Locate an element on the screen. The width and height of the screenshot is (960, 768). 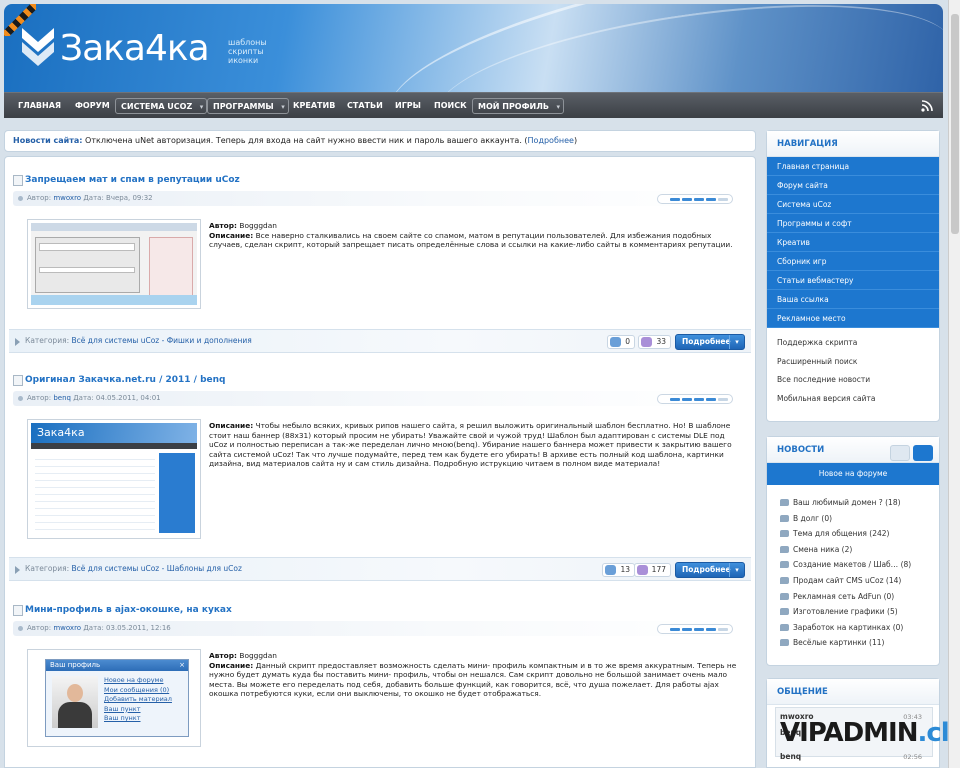
sidebar-item-mobile: Мобильная версия сайта is located at coordinates (853, 399).